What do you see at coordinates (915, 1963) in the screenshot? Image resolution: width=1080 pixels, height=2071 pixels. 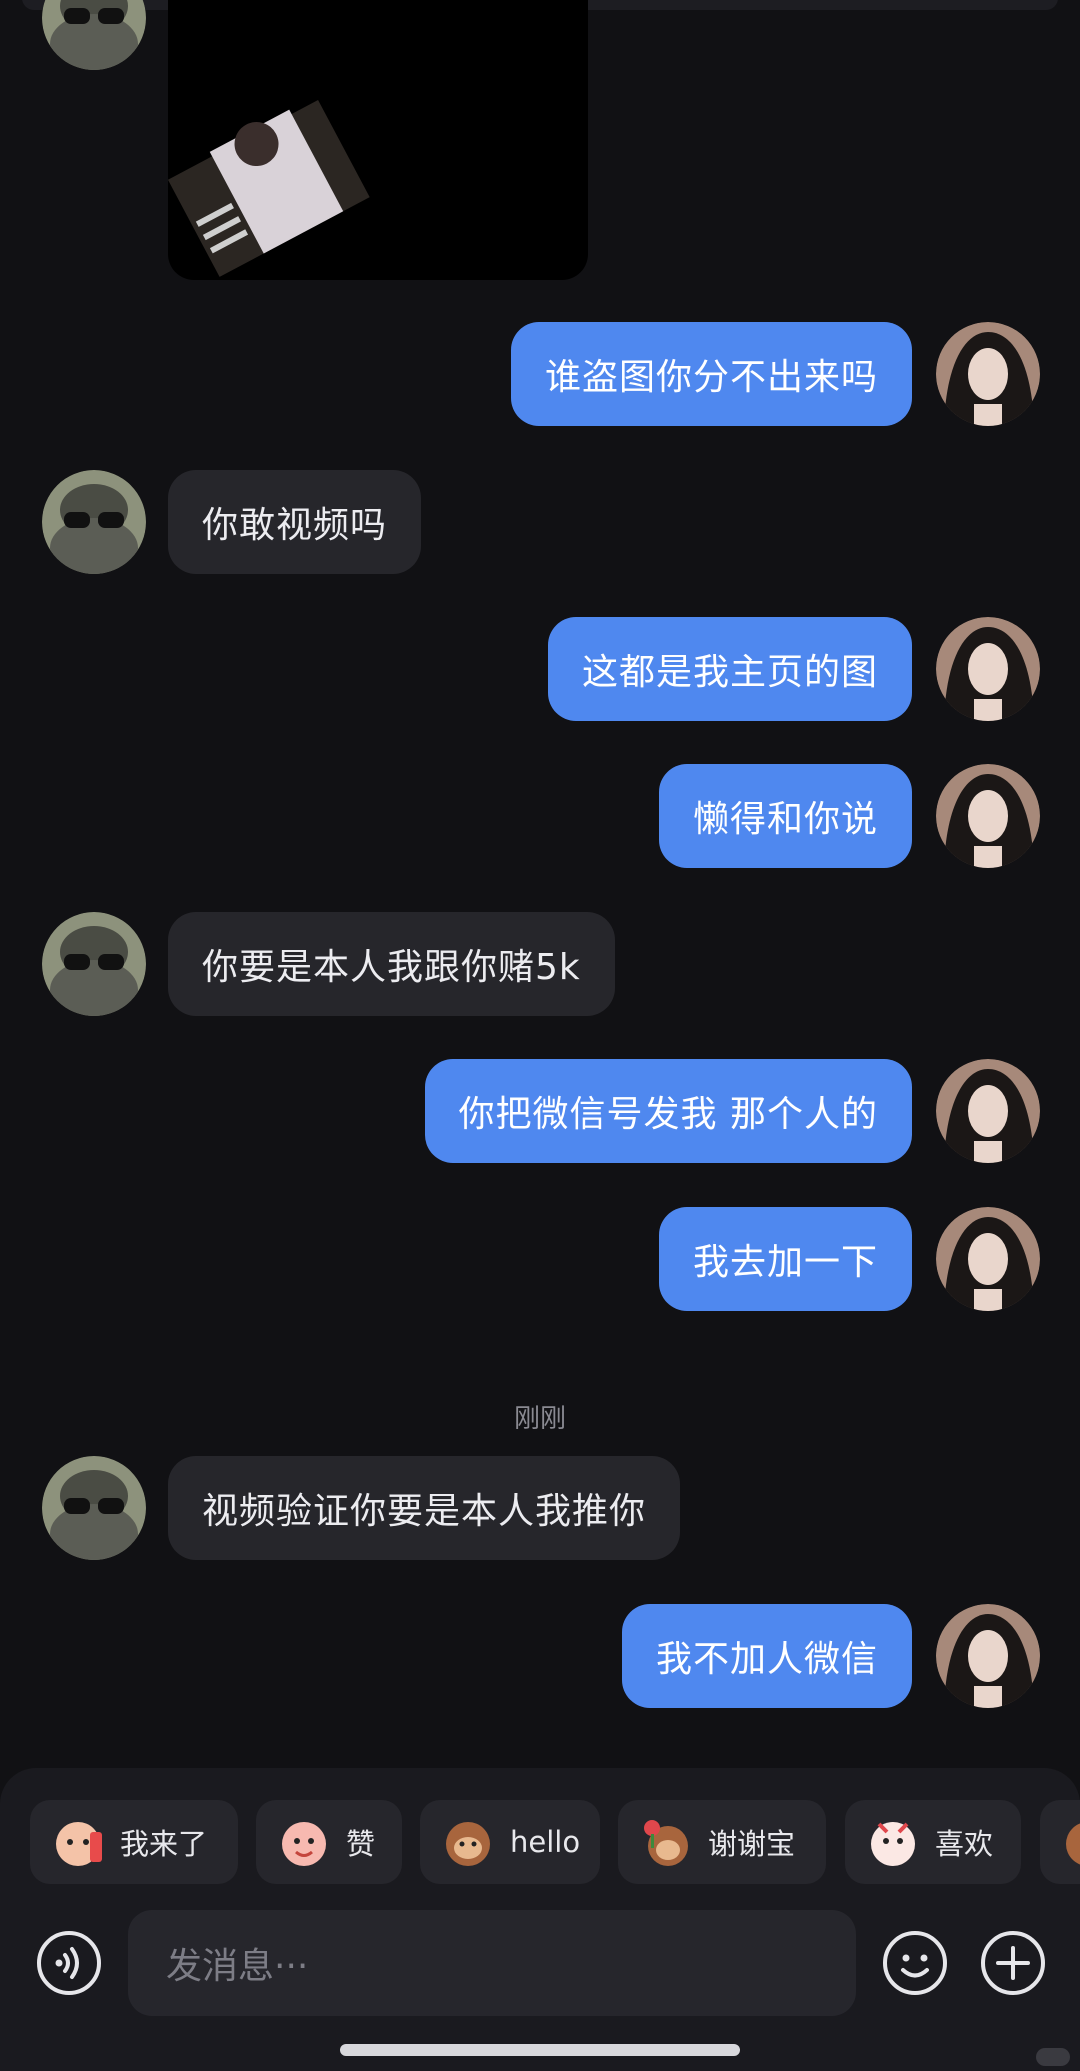 I see `emoji-icon` at bounding box center [915, 1963].